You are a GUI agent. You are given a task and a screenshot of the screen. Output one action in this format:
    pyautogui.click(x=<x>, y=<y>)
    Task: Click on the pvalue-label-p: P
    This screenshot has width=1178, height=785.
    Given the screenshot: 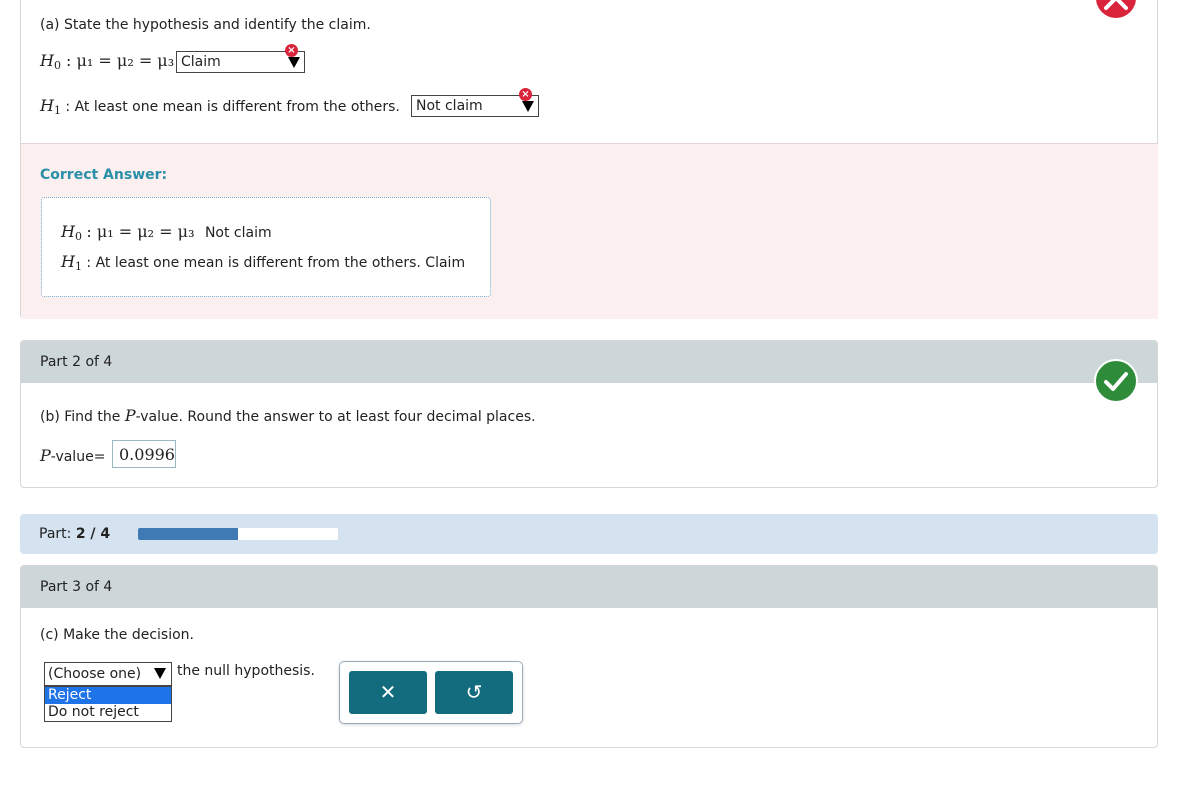 What is the action you would take?
    pyautogui.click(x=45, y=455)
    